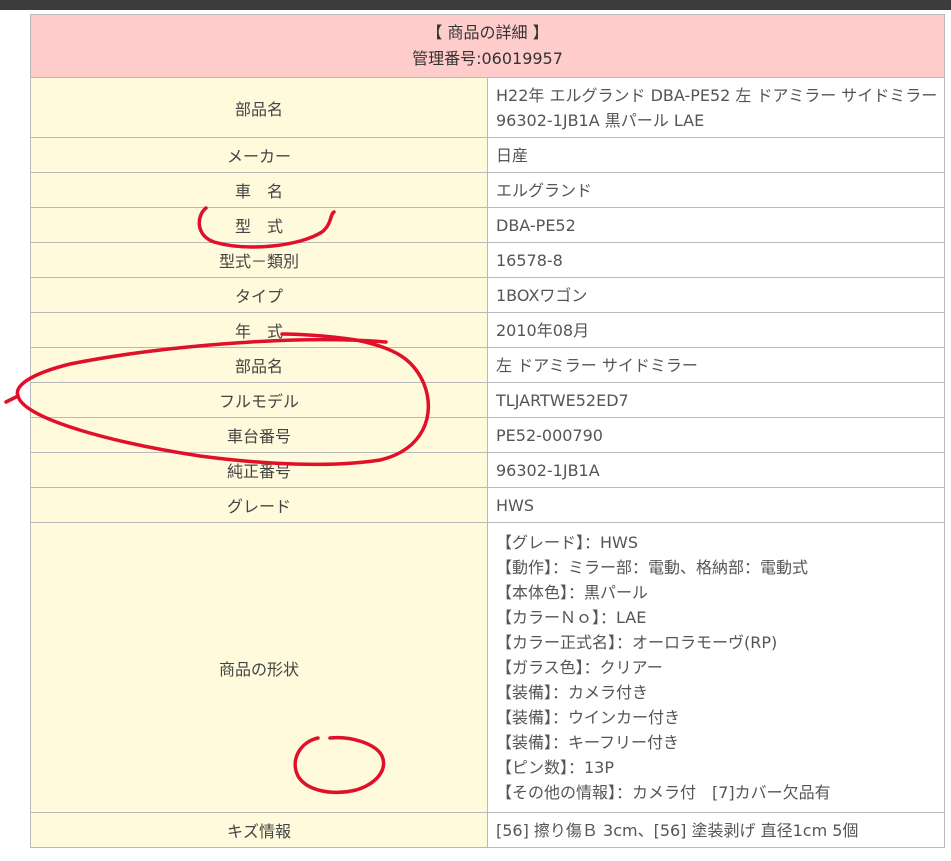 Image resolution: width=951 pixels, height=861 pixels. I want to click on row-value: HWS, so click(716, 505).